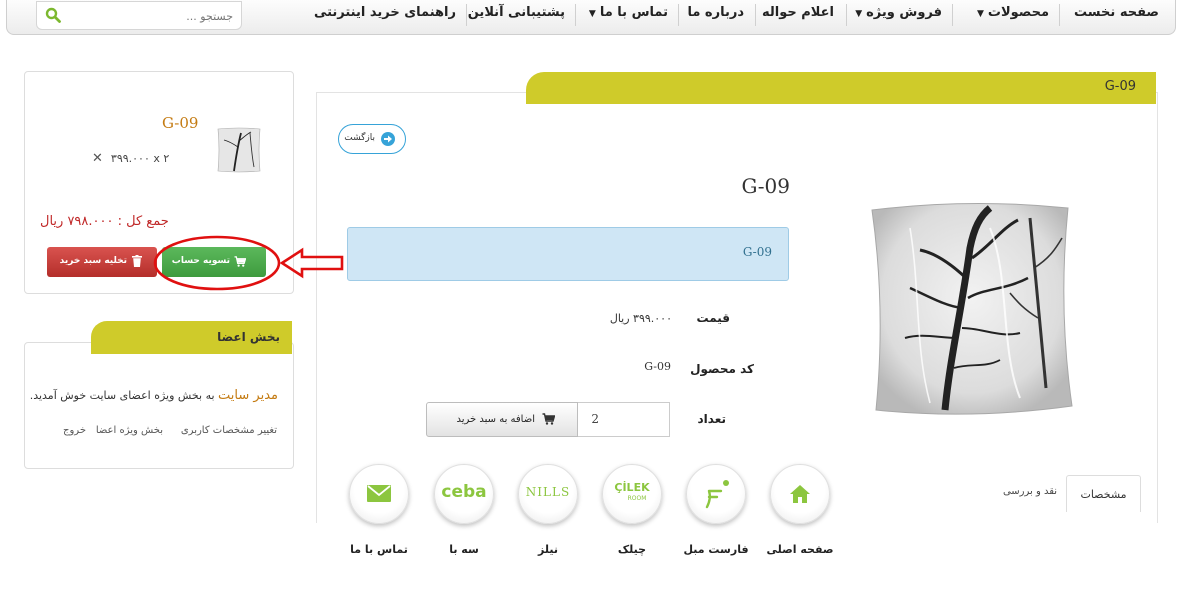 Image resolution: width=1179 pixels, height=601 pixels. Describe the element at coordinates (568, 254) in the screenshot. I see `product-description-box: G-09` at that location.